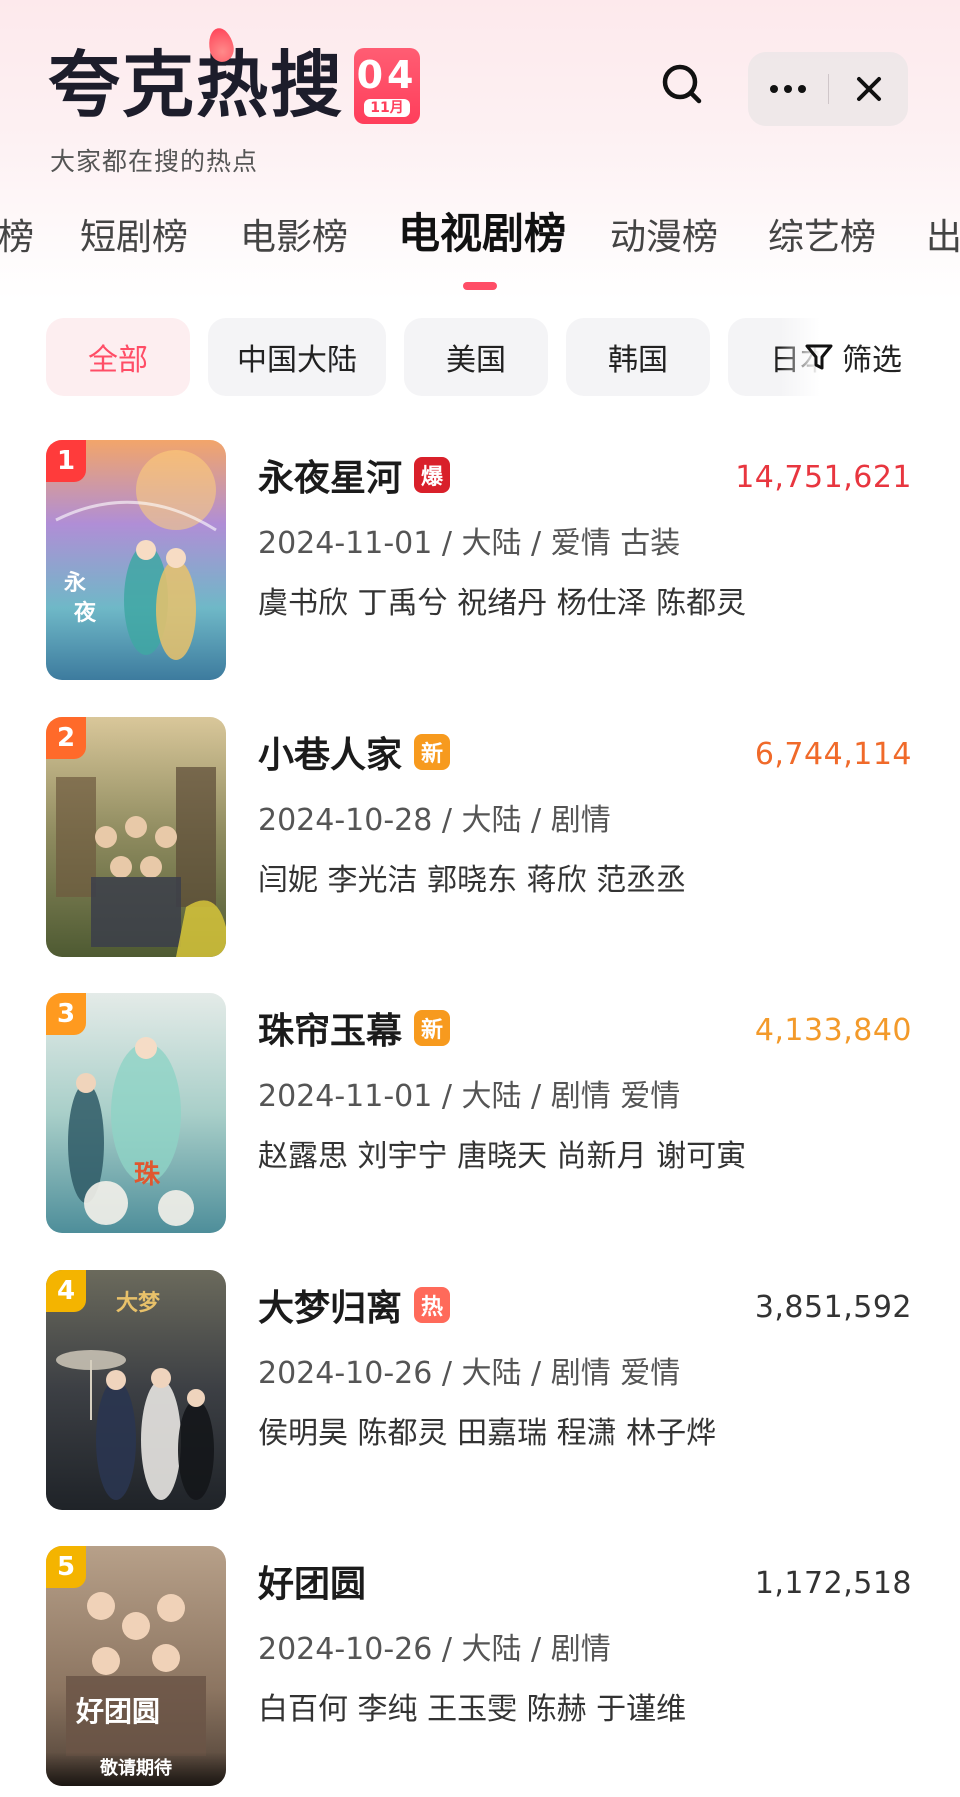 The width and height of the screenshot is (960, 1797). I want to click on more-icon, so click(788, 89).